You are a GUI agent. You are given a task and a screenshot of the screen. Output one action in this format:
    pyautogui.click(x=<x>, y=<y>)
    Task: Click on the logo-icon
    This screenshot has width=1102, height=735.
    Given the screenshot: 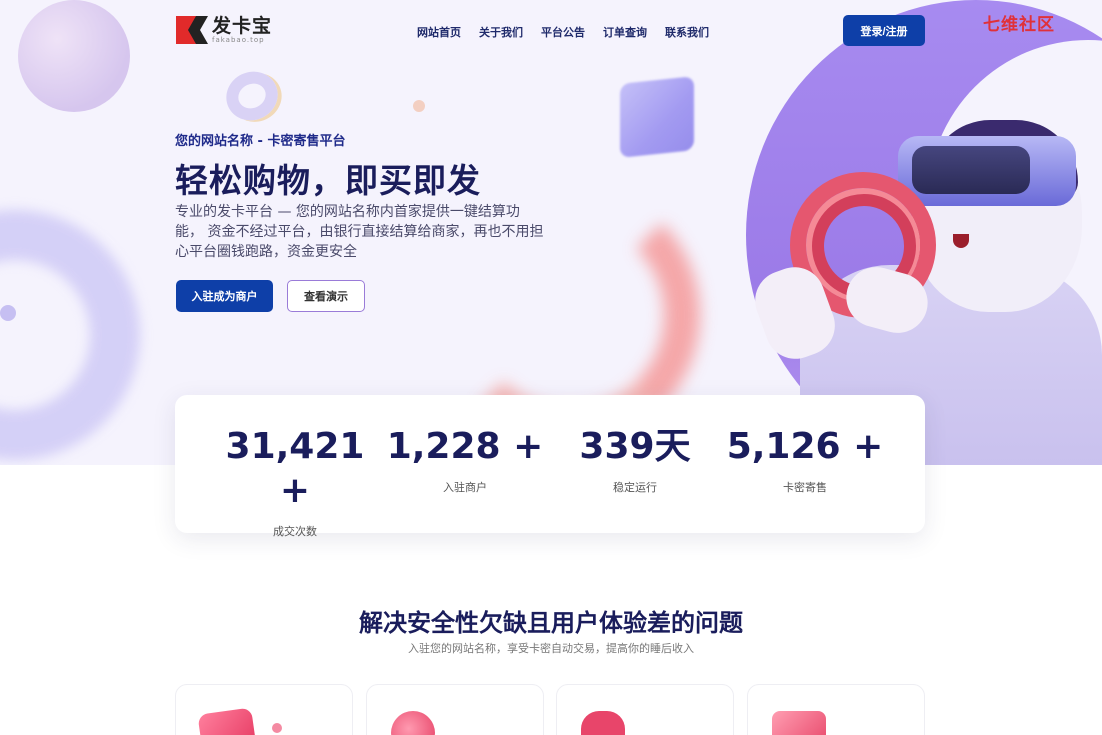 What is the action you would take?
    pyautogui.click(x=192, y=30)
    